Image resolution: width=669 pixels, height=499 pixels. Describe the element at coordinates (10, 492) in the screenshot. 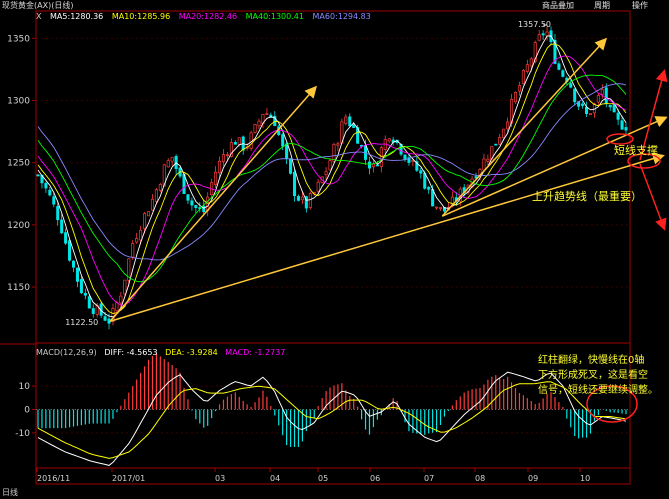

I see `period-label: 日线` at that location.